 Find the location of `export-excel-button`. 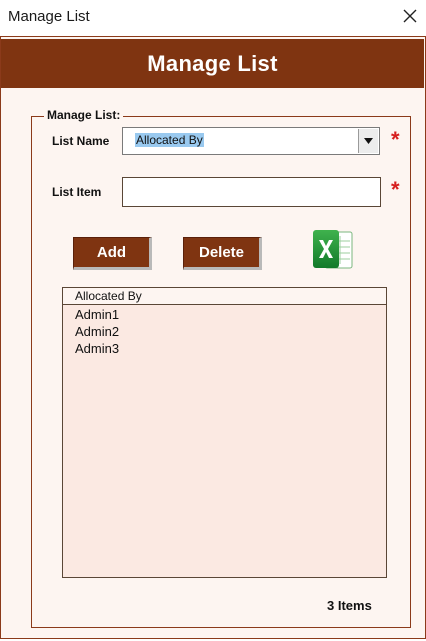

export-excel-button is located at coordinates (333, 249).